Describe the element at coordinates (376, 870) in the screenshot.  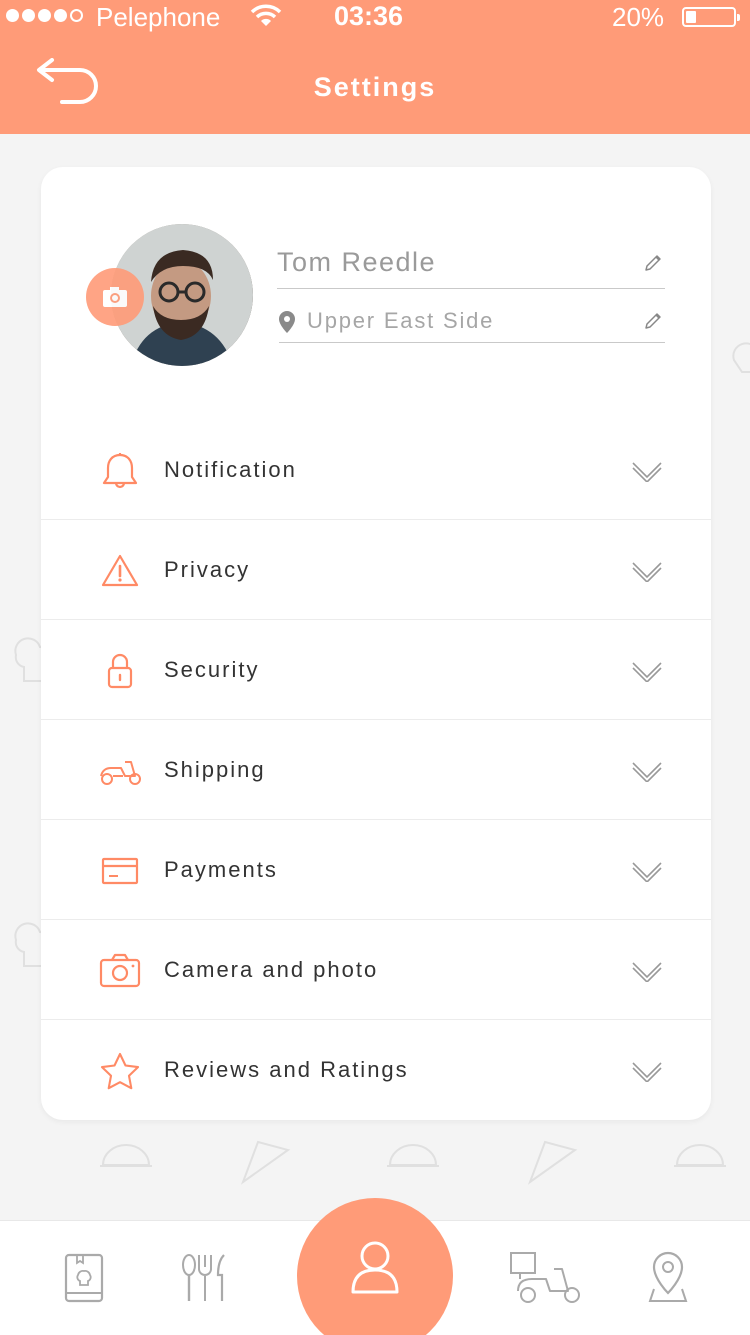
I see `menu-item-payments: Payments` at that location.